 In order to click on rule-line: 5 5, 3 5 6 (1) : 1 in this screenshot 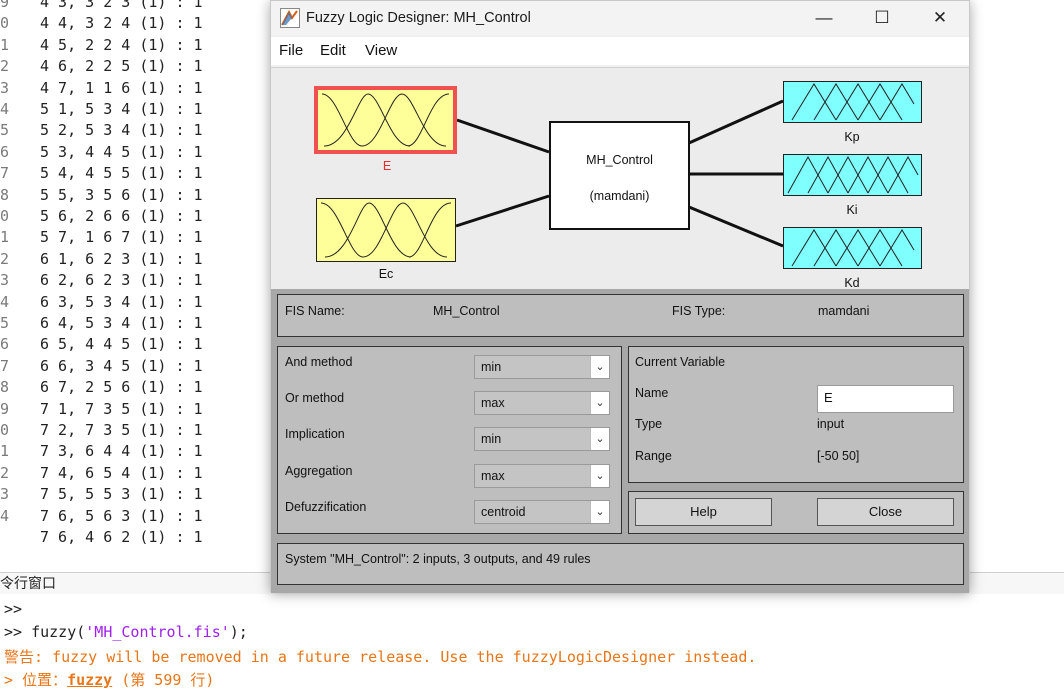, I will do `click(121, 194)`.